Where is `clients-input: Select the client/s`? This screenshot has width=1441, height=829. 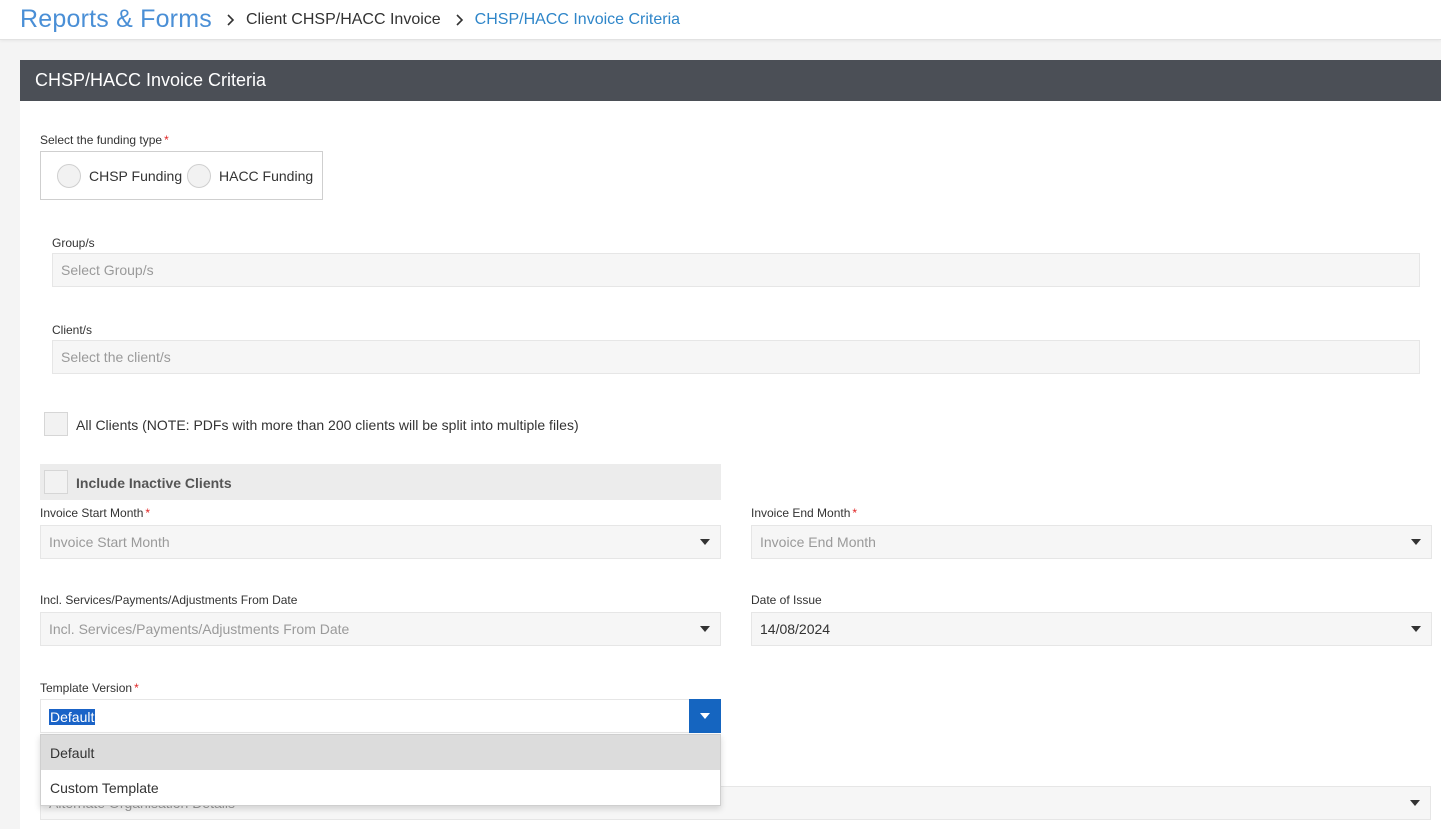 clients-input: Select the client/s is located at coordinates (736, 357).